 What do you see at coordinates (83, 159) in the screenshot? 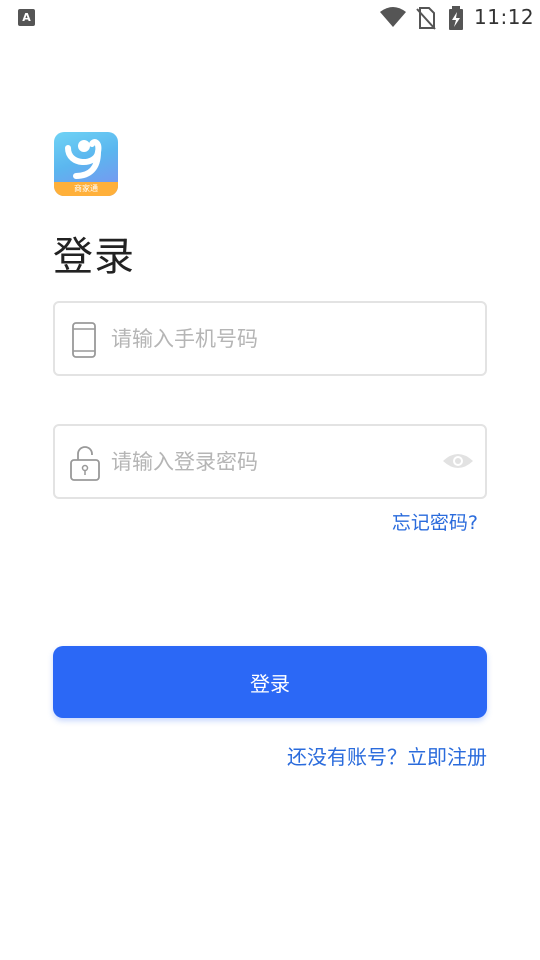
I see `app-logo-icon` at bounding box center [83, 159].